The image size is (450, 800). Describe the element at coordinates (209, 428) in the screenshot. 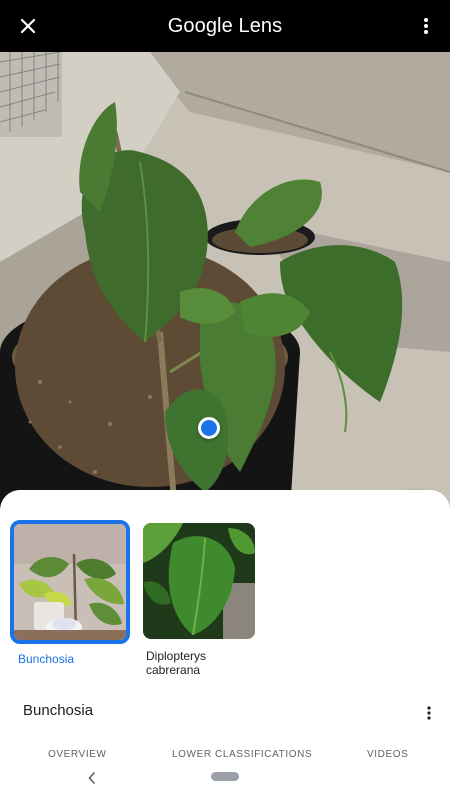

I see `focus-point-marker` at that location.